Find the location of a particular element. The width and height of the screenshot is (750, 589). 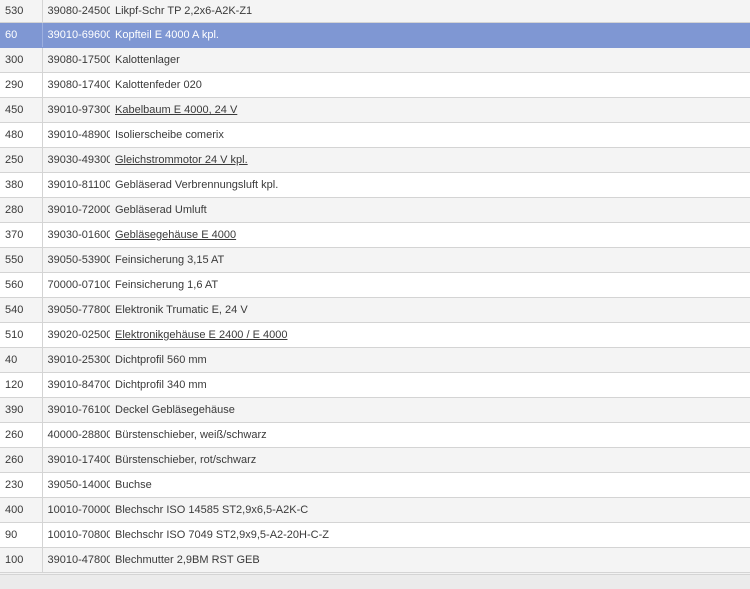

description-cell: Elektronikgehäuse E 2400 / E 4000 is located at coordinates (430, 335).